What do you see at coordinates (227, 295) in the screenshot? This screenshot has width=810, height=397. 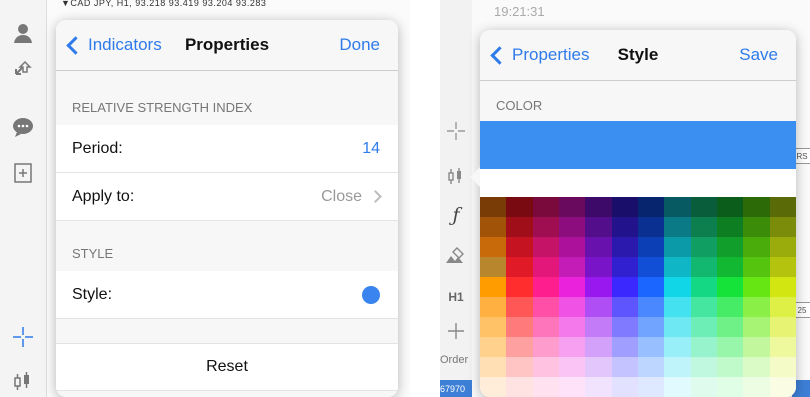 I see `style-row: Style:` at bounding box center [227, 295].